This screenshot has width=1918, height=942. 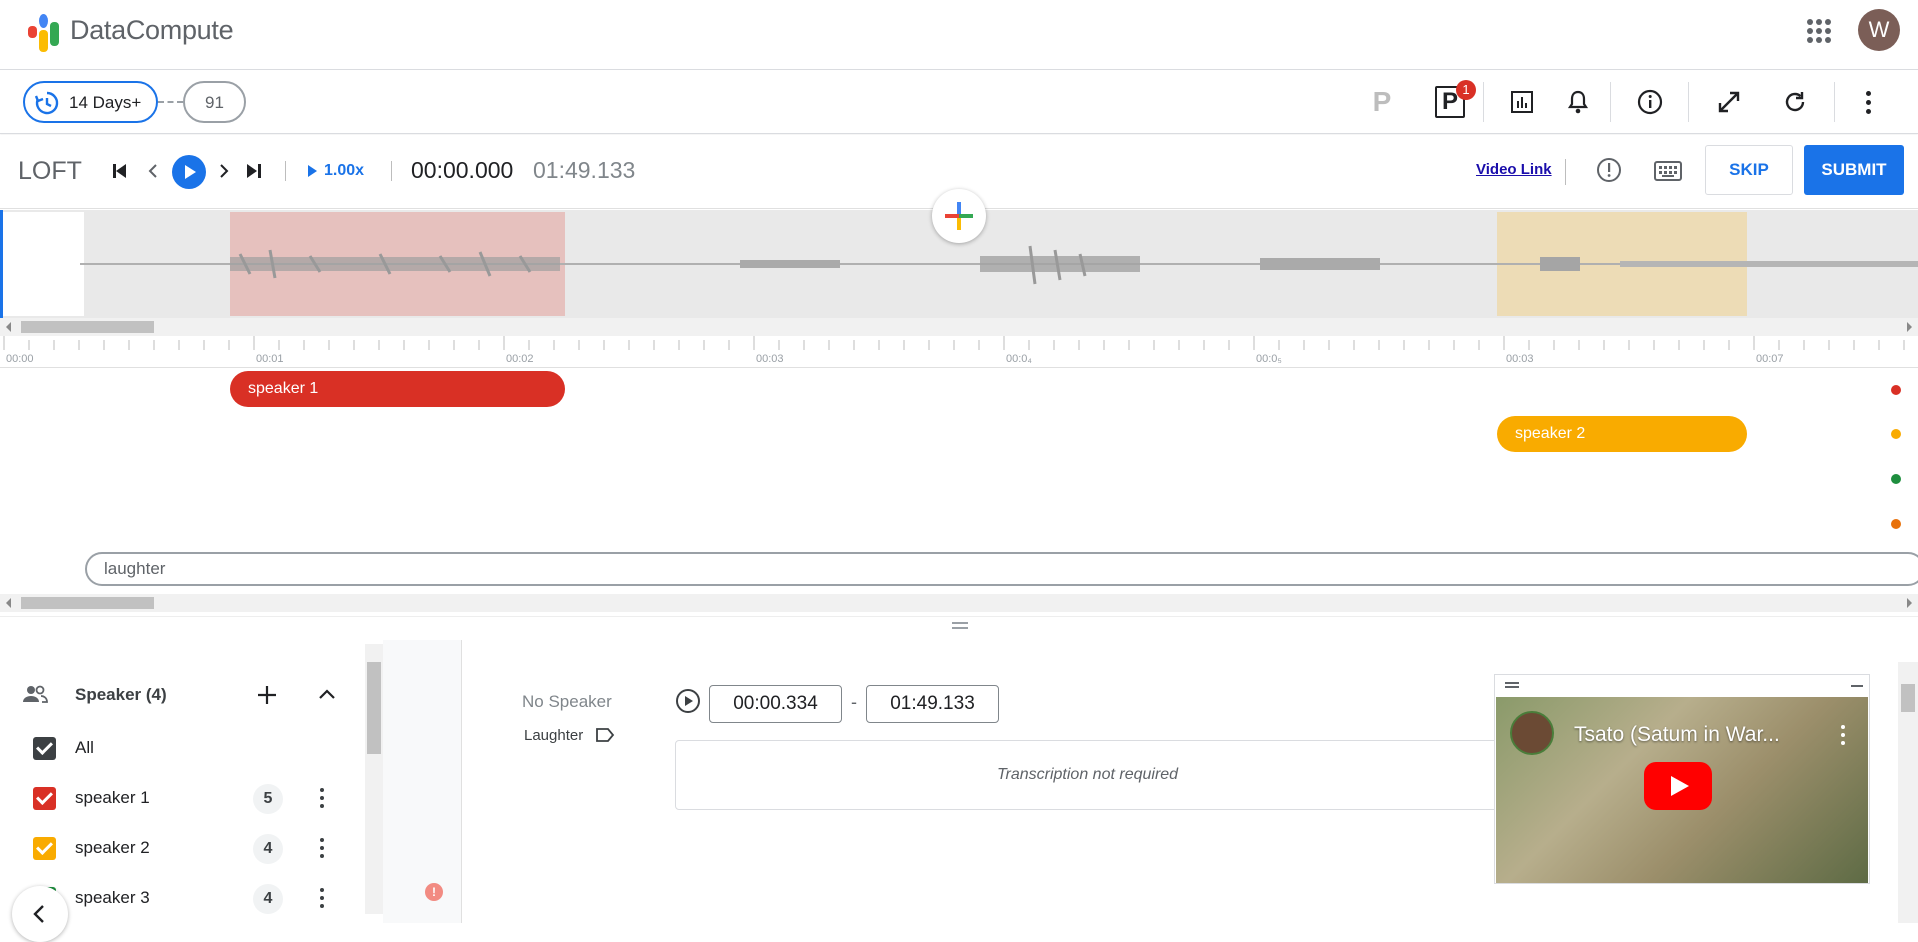 What do you see at coordinates (153, 173) in the screenshot?
I see `prev-frame-icon` at bounding box center [153, 173].